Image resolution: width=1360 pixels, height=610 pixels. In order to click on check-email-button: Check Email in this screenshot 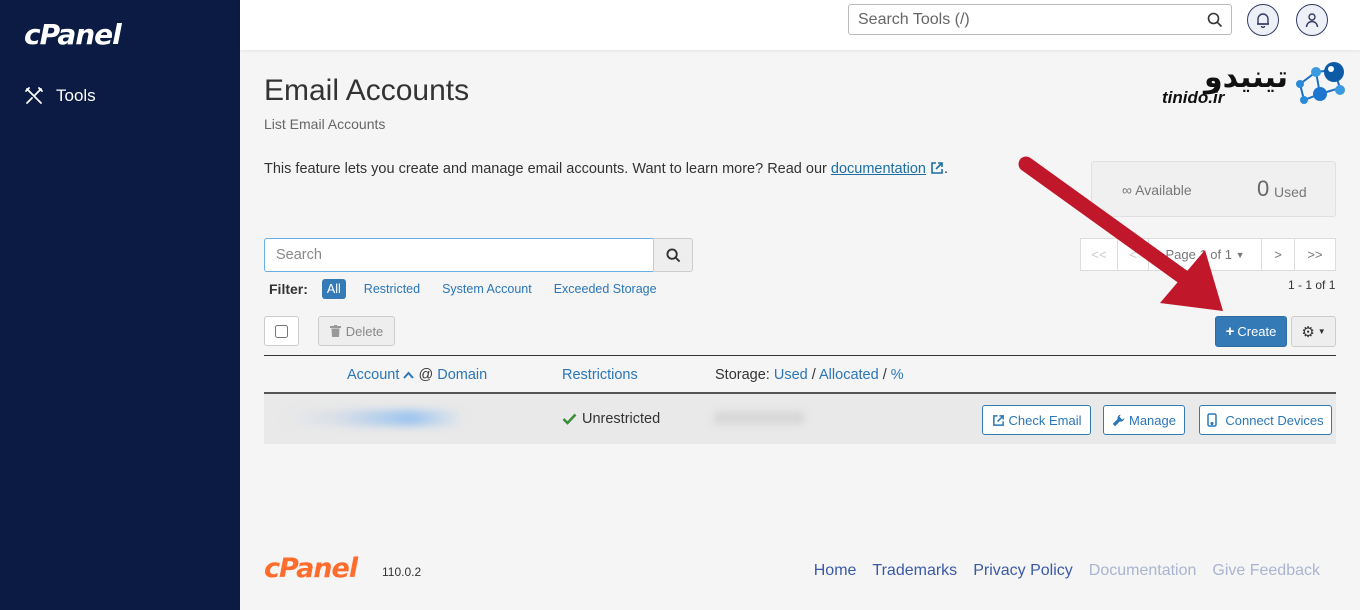, I will do `click(1036, 420)`.